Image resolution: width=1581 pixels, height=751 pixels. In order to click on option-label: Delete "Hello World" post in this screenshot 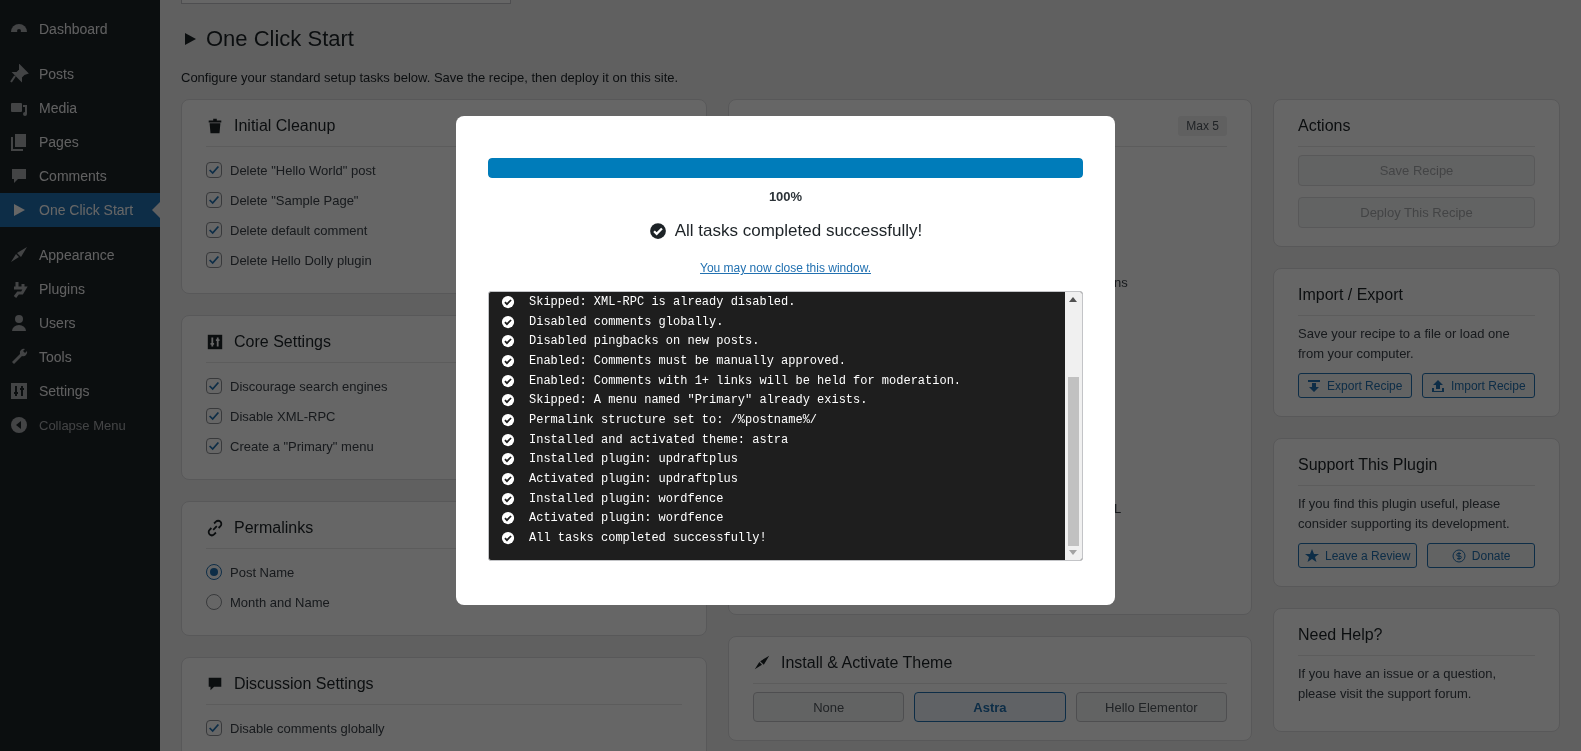, I will do `click(303, 170)`.